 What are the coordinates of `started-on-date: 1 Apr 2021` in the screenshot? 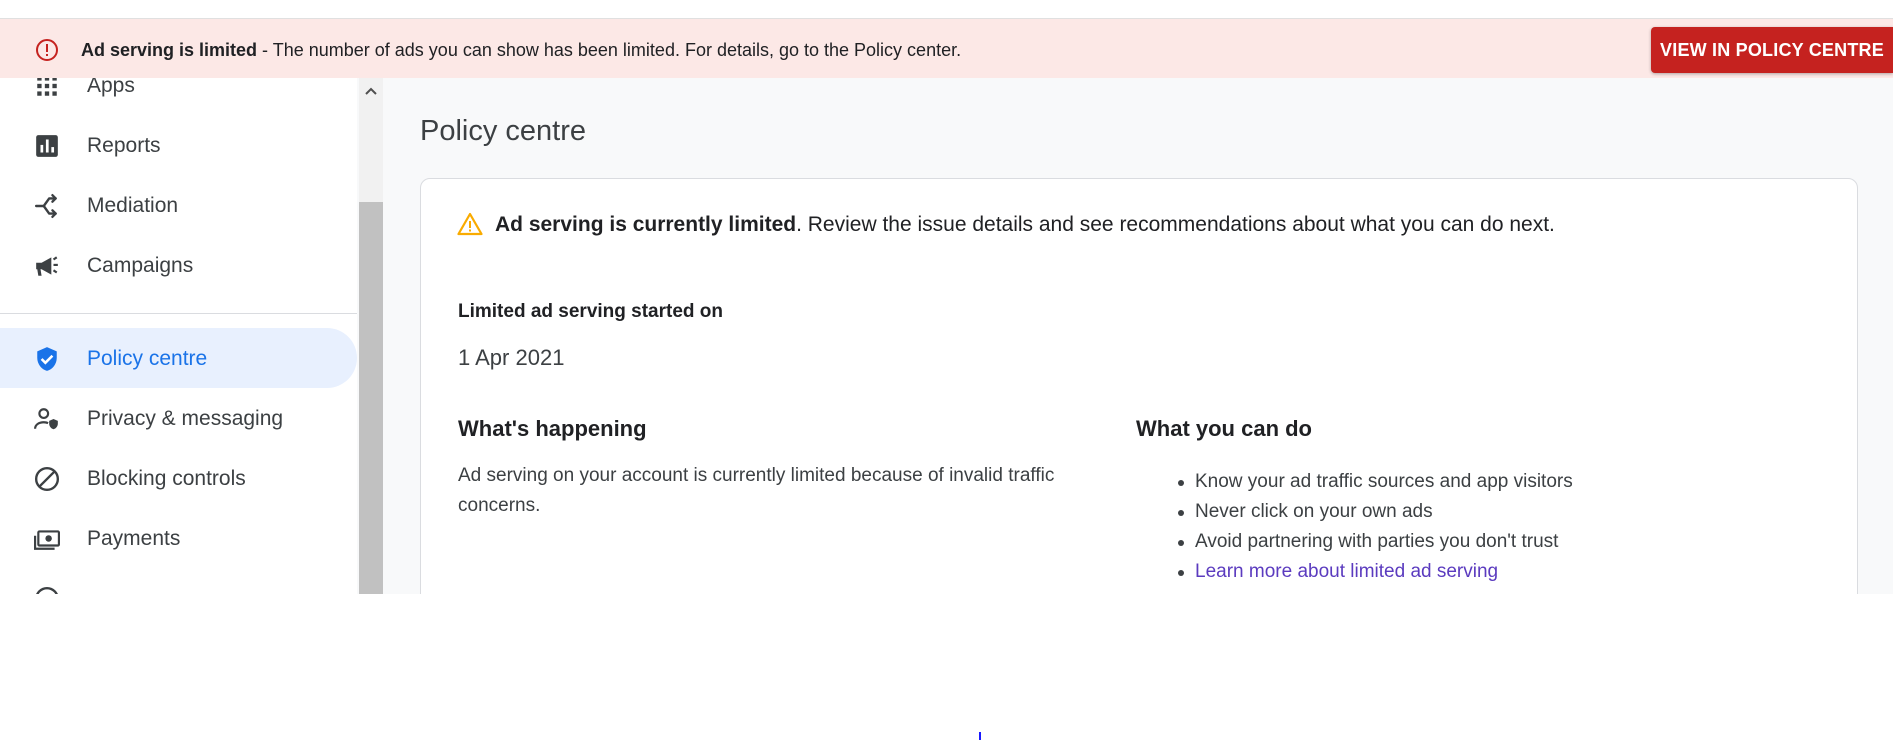 It's located at (511, 357).